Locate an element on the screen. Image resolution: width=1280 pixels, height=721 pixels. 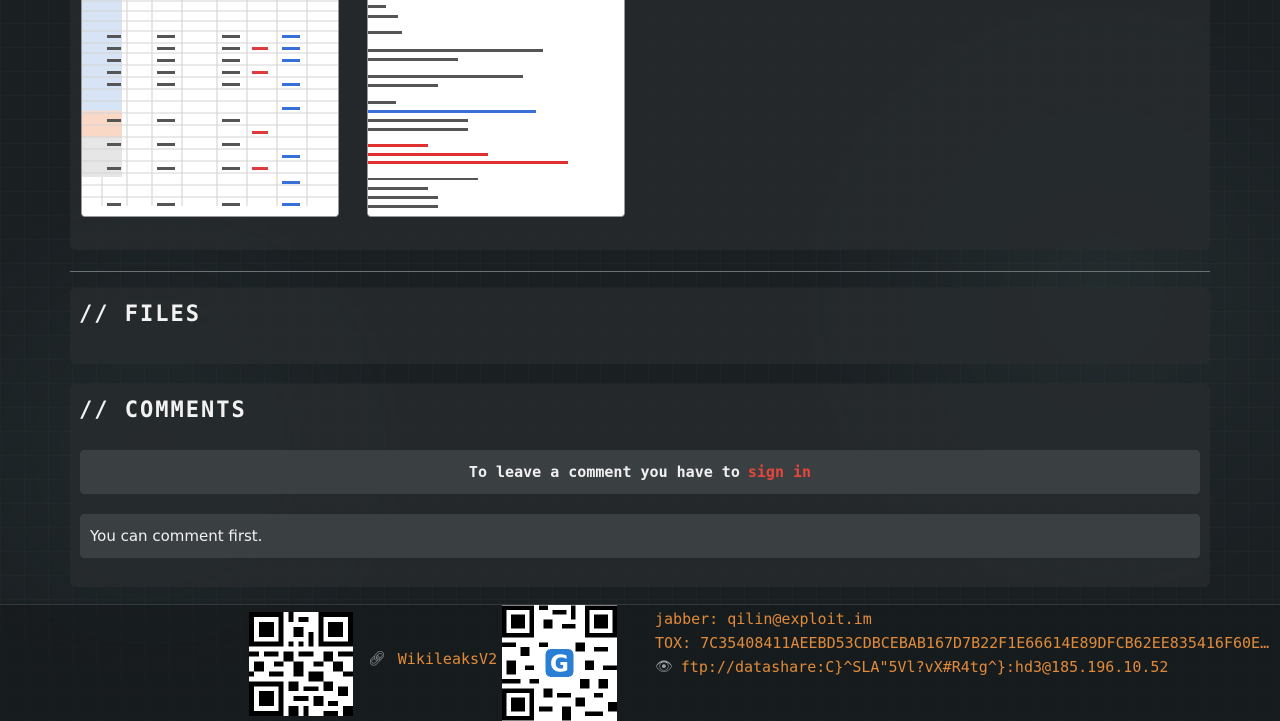
jabber-contact: jabber: qilin@exploit.im is located at coordinates (965, 619).